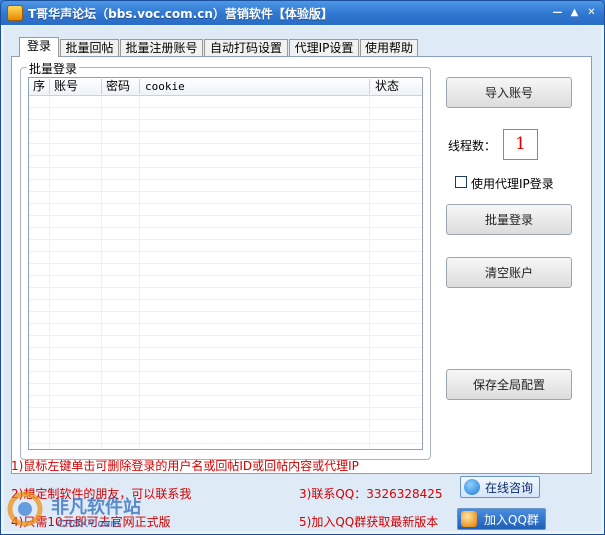  I want to click on use-proxy-label: 使用代理IP登录, so click(512, 183).